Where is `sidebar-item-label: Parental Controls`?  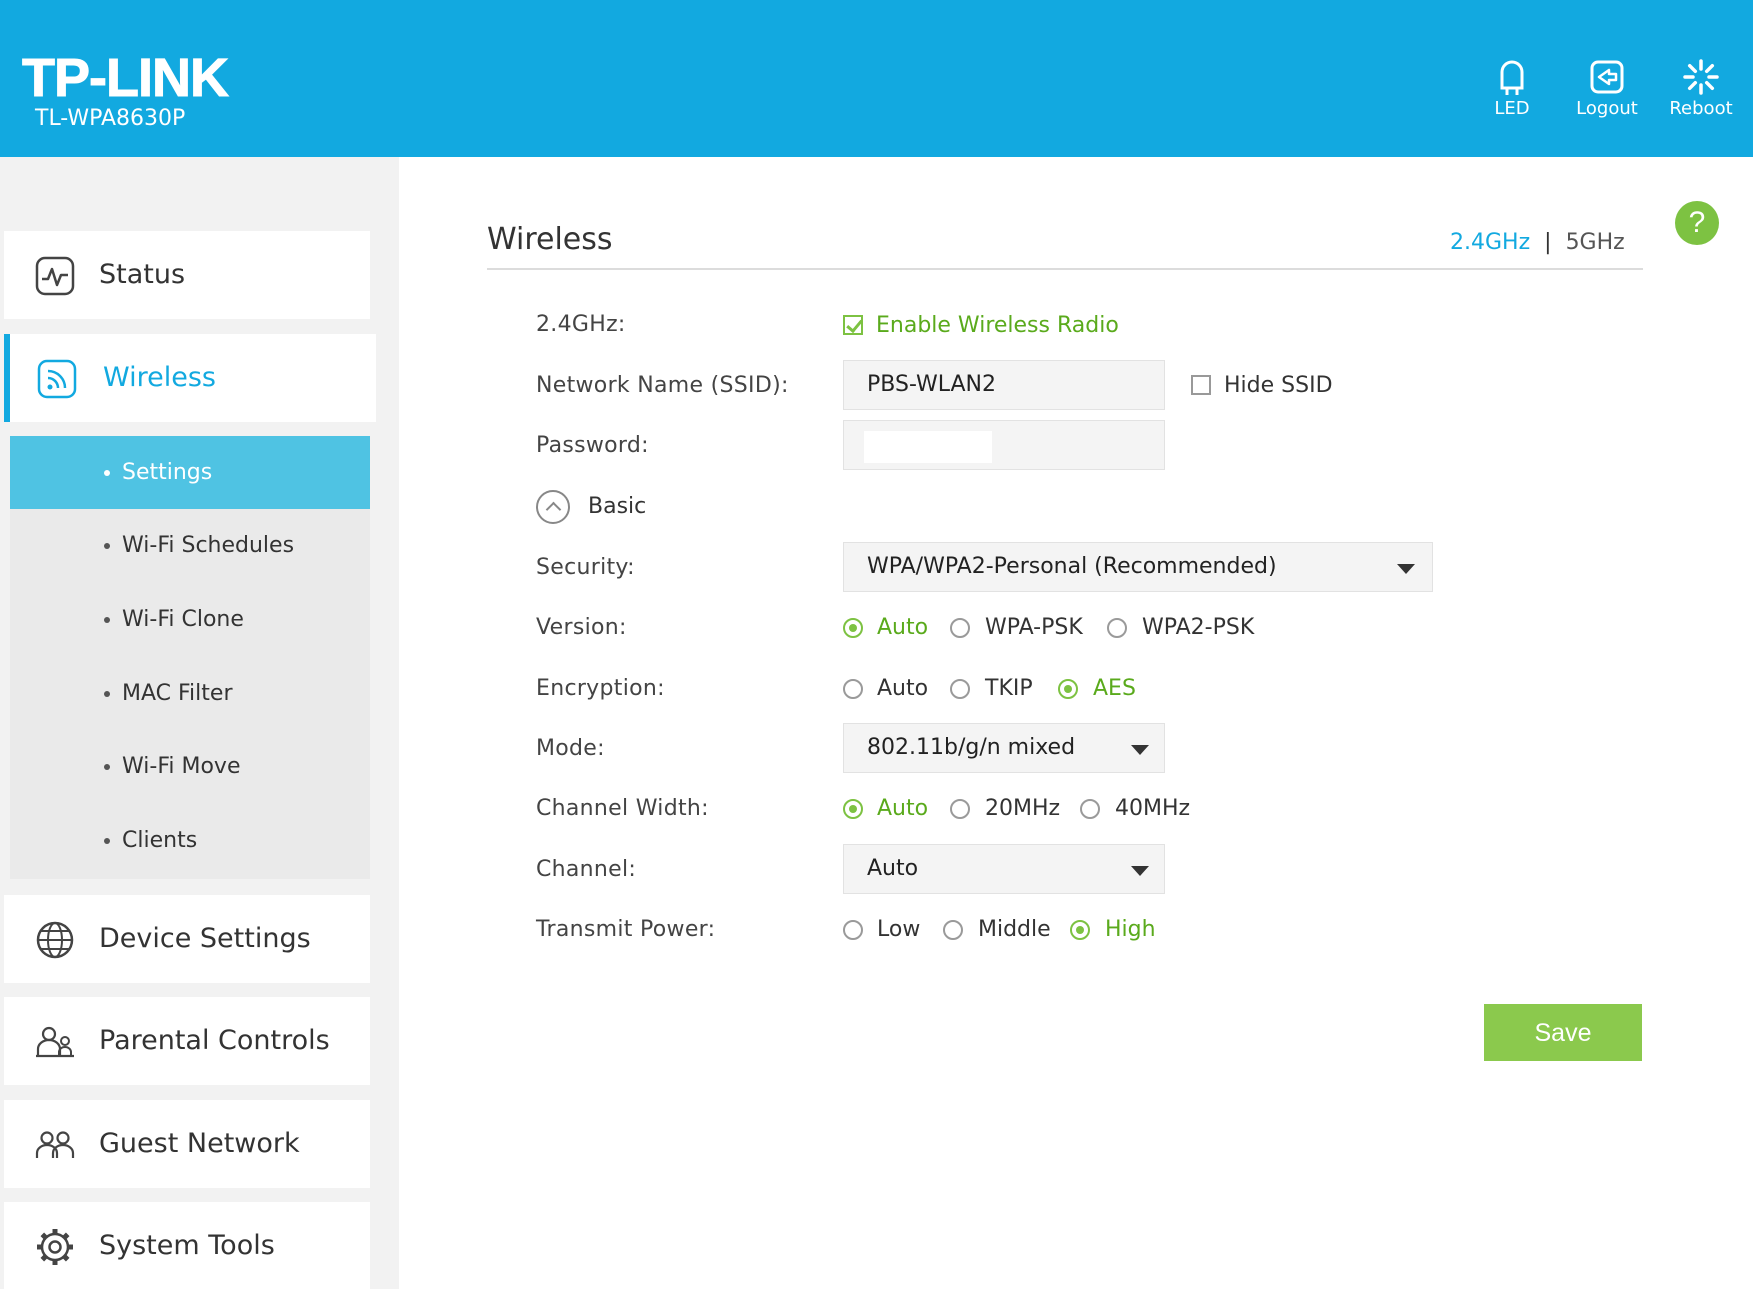
sidebar-item-label: Parental Controls is located at coordinates (214, 1040).